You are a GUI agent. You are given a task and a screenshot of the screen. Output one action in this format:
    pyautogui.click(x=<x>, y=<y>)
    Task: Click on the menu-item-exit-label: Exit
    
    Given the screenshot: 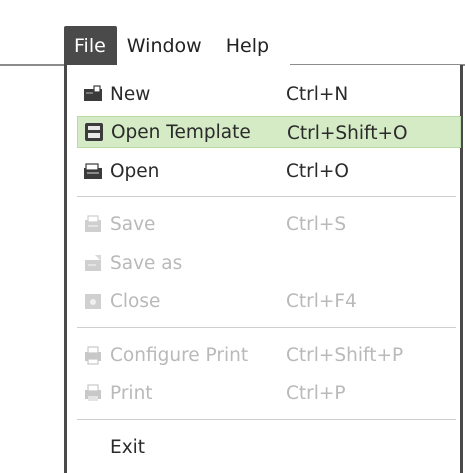 What is the action you would take?
    pyautogui.click(x=128, y=447)
    